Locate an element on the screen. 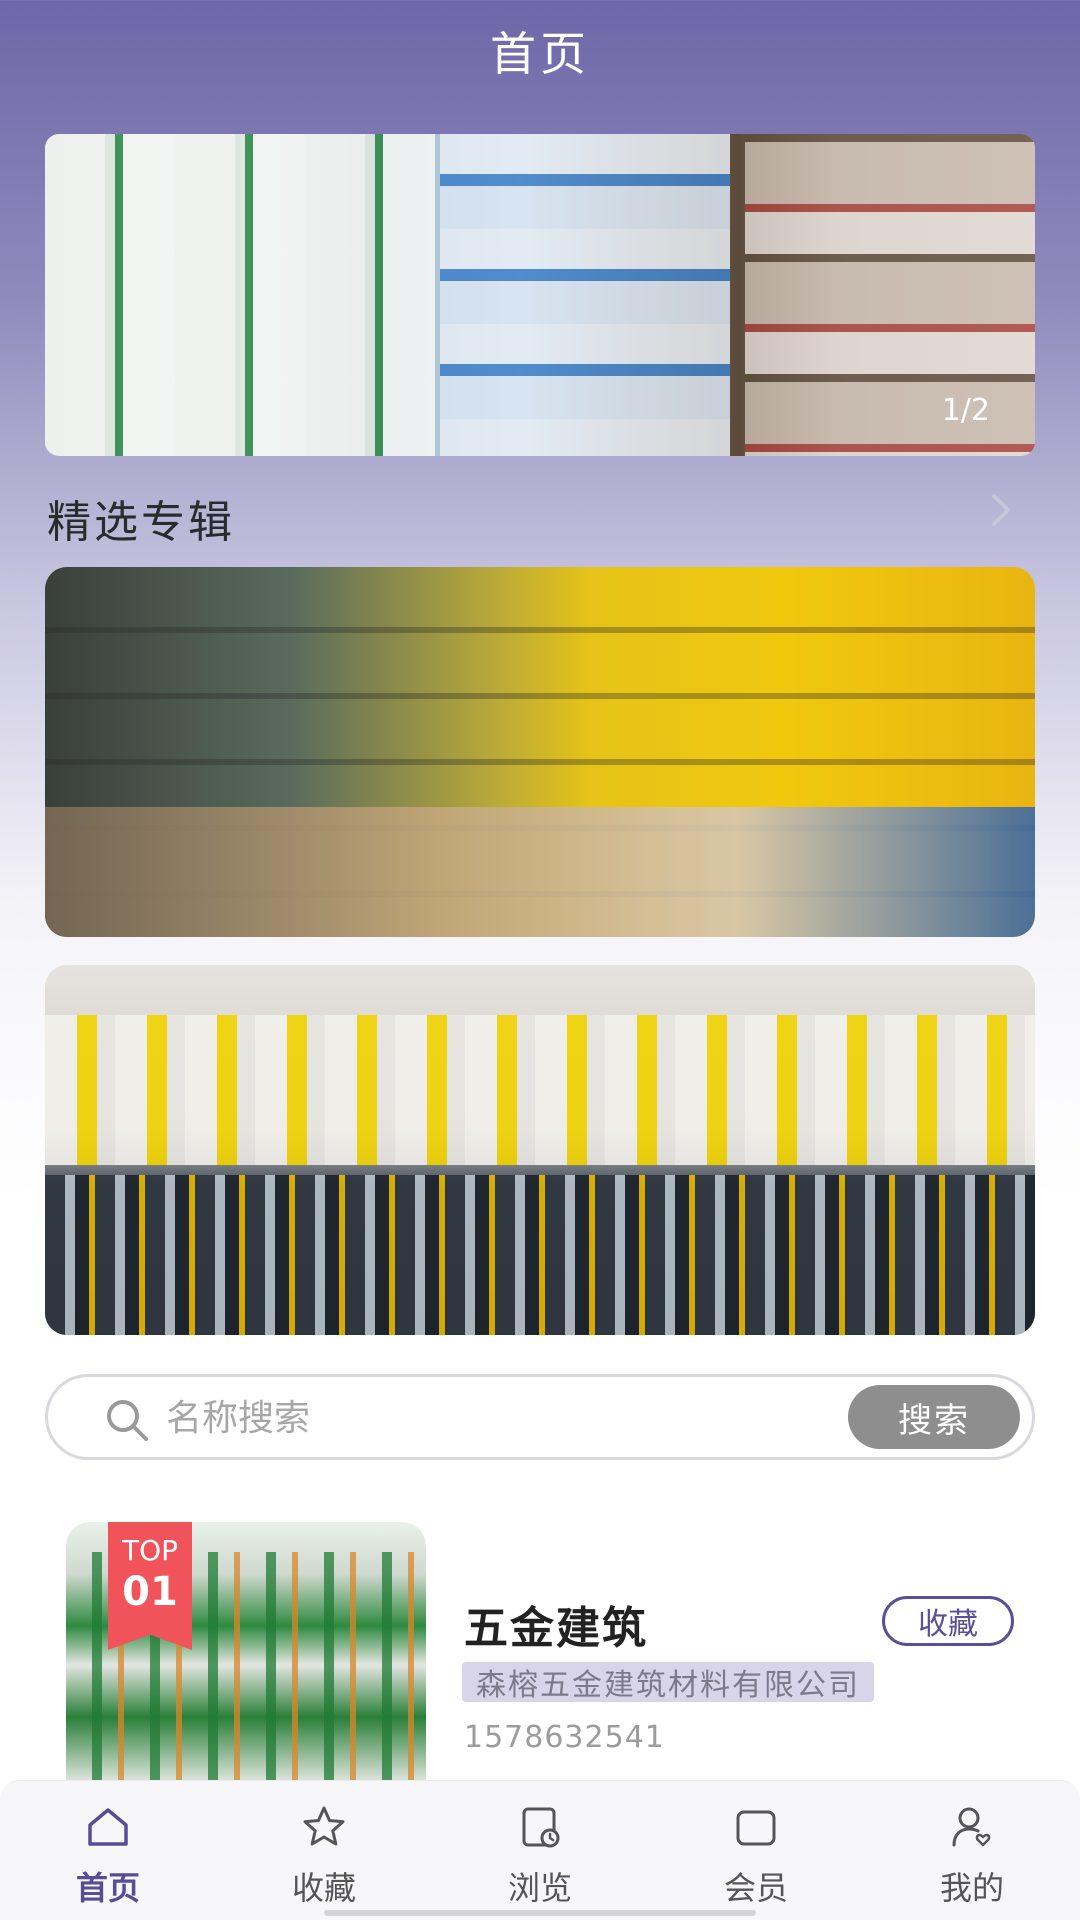 The height and width of the screenshot is (1920, 1080). banner-image-sockets is located at coordinates (585, 295).